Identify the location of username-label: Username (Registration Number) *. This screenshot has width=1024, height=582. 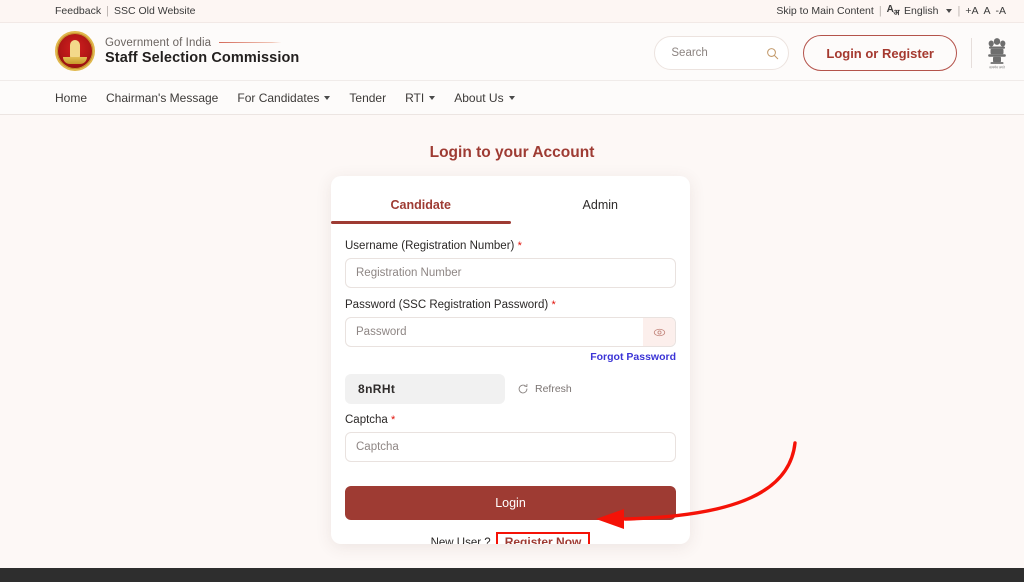
(510, 246).